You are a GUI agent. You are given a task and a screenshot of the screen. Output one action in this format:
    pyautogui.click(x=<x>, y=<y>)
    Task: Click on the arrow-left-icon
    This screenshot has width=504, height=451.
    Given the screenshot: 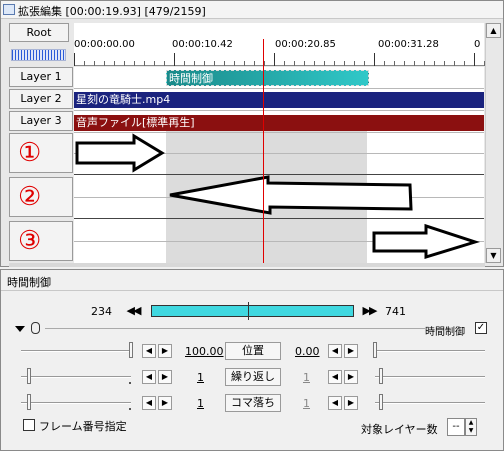 What is the action you would take?
    pyautogui.click(x=291, y=195)
    